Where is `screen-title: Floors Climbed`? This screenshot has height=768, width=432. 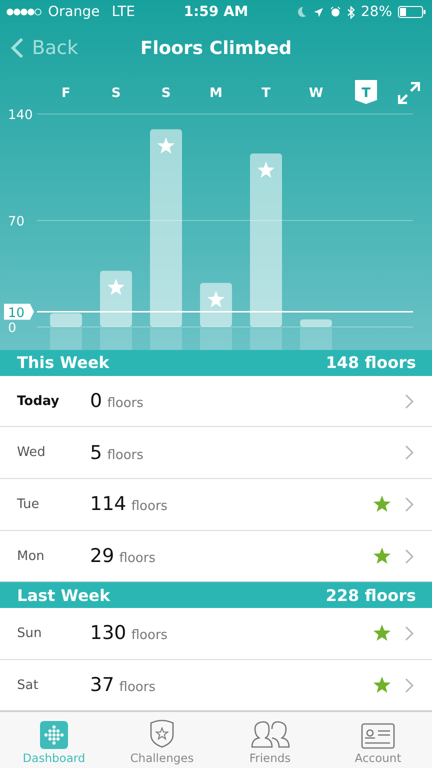
screen-title: Floors Climbed is located at coordinates (216, 48).